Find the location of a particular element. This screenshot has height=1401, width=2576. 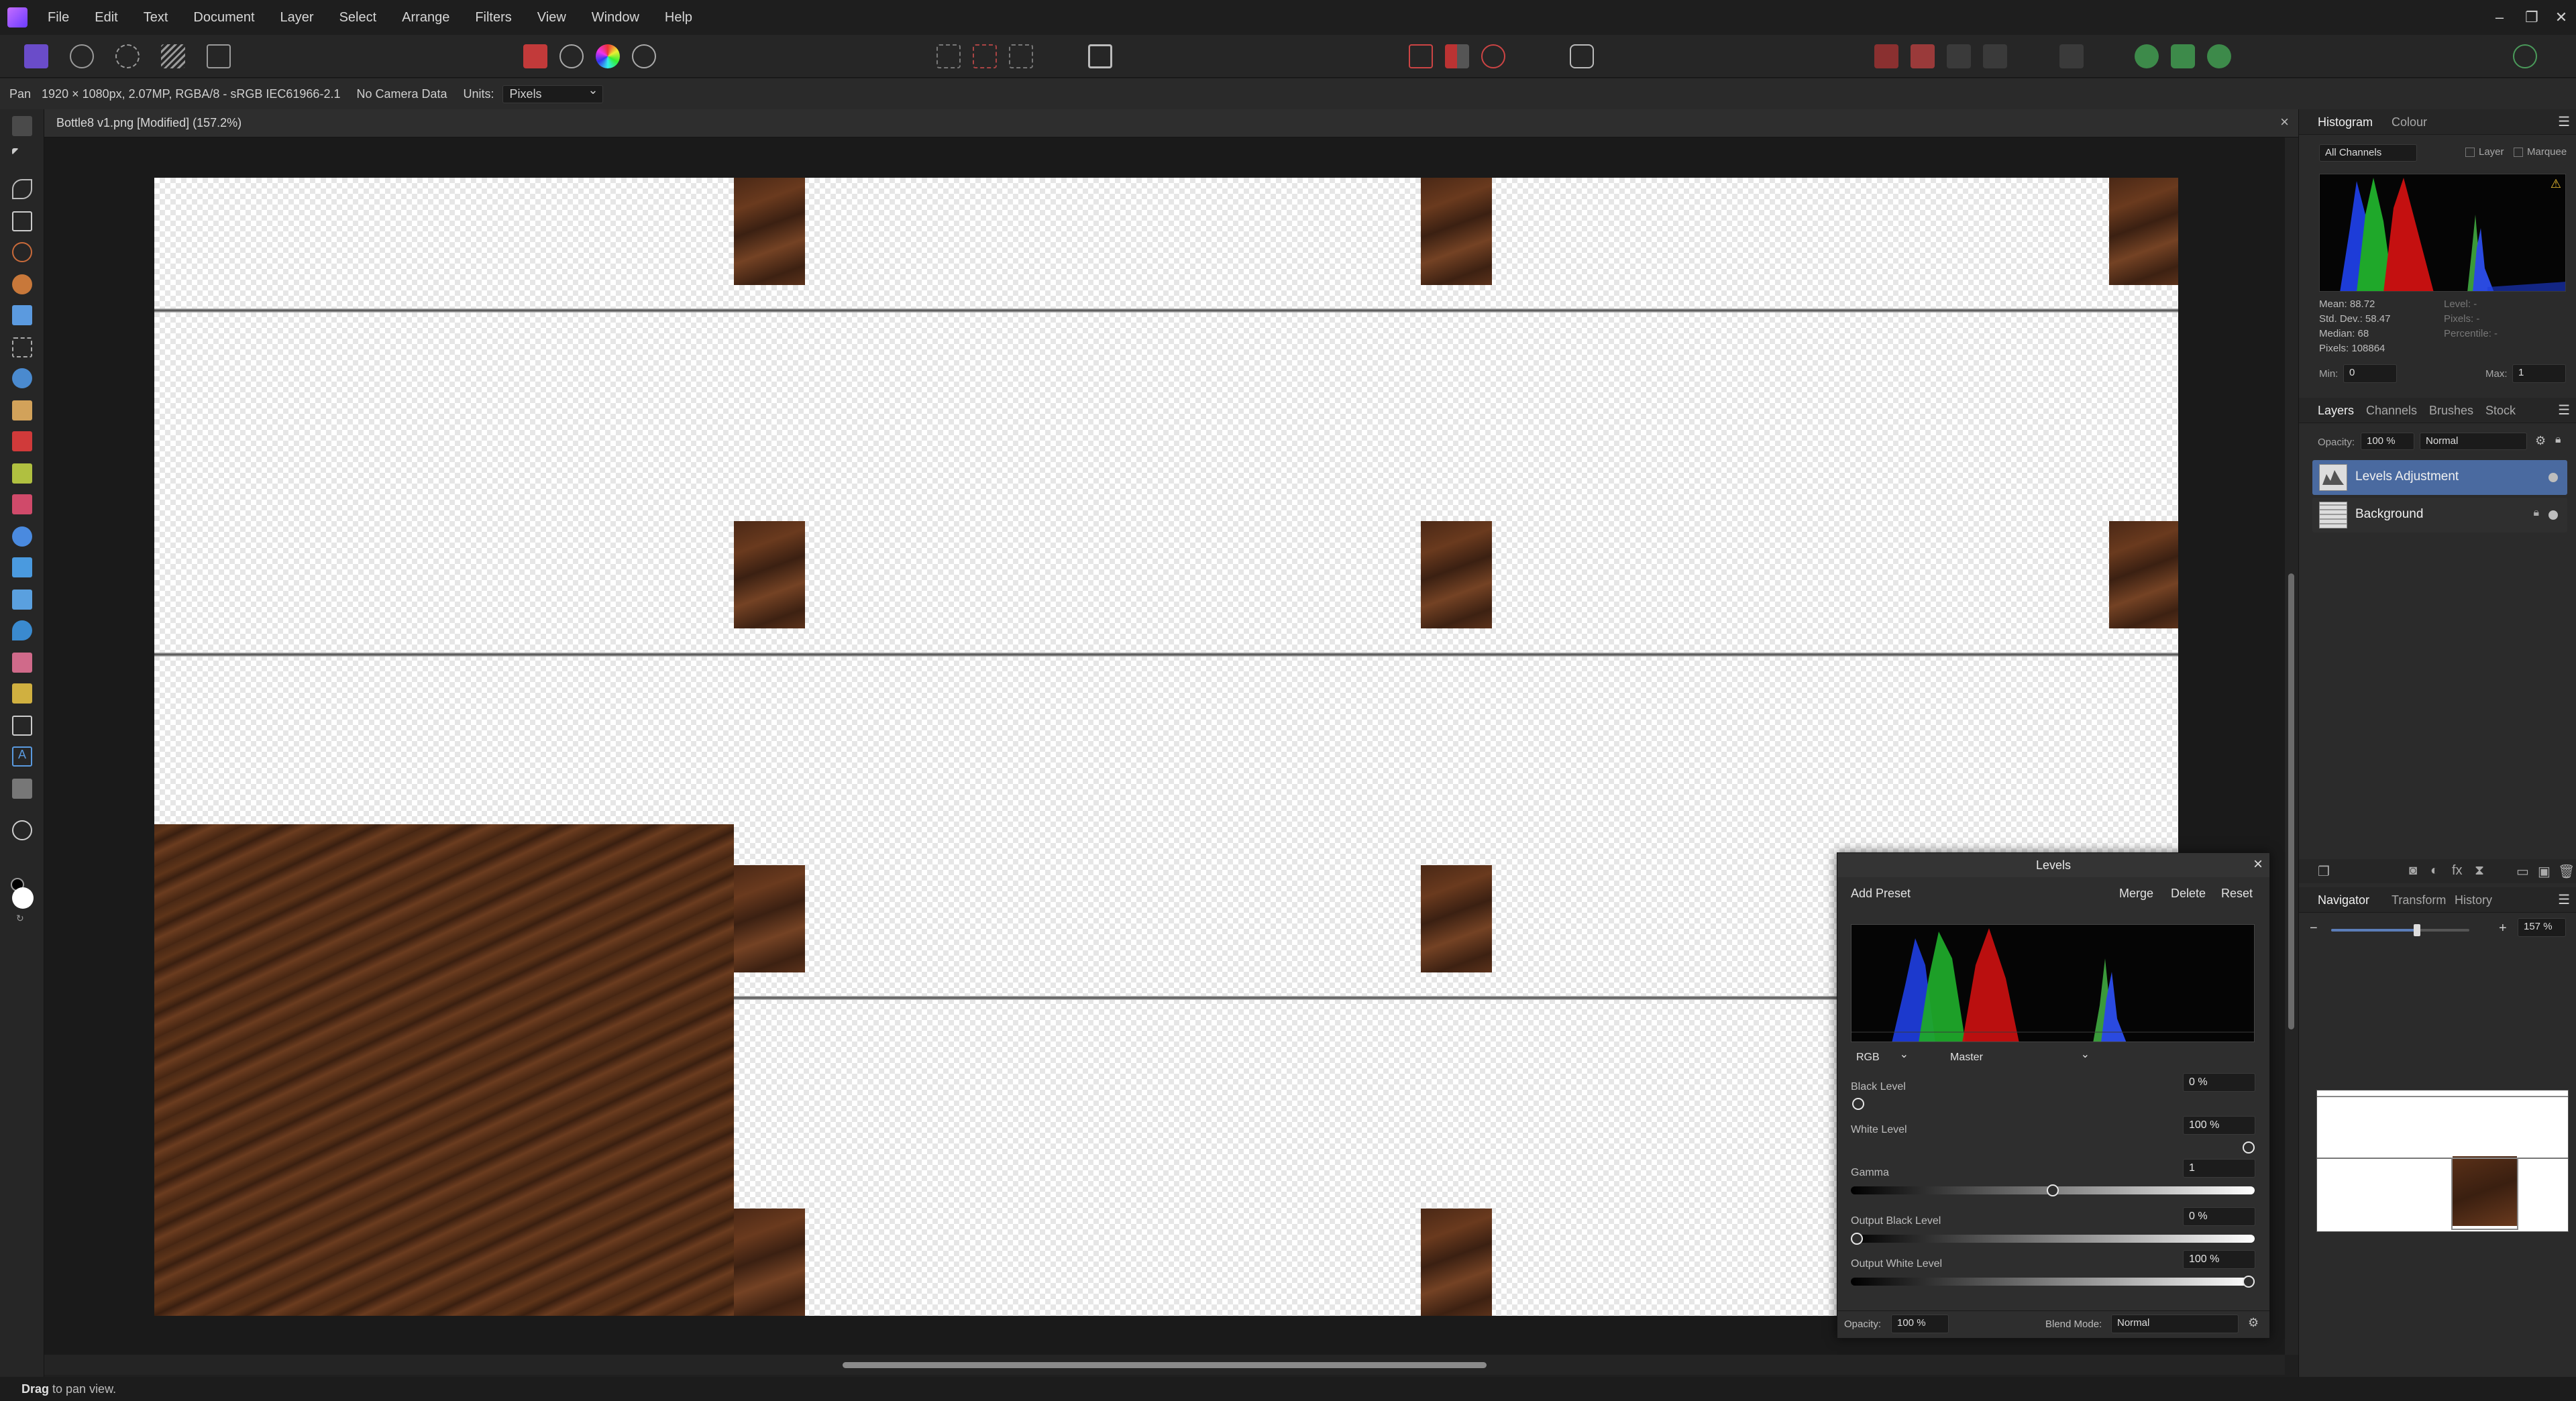

export-persona-icon is located at coordinates (219, 56).